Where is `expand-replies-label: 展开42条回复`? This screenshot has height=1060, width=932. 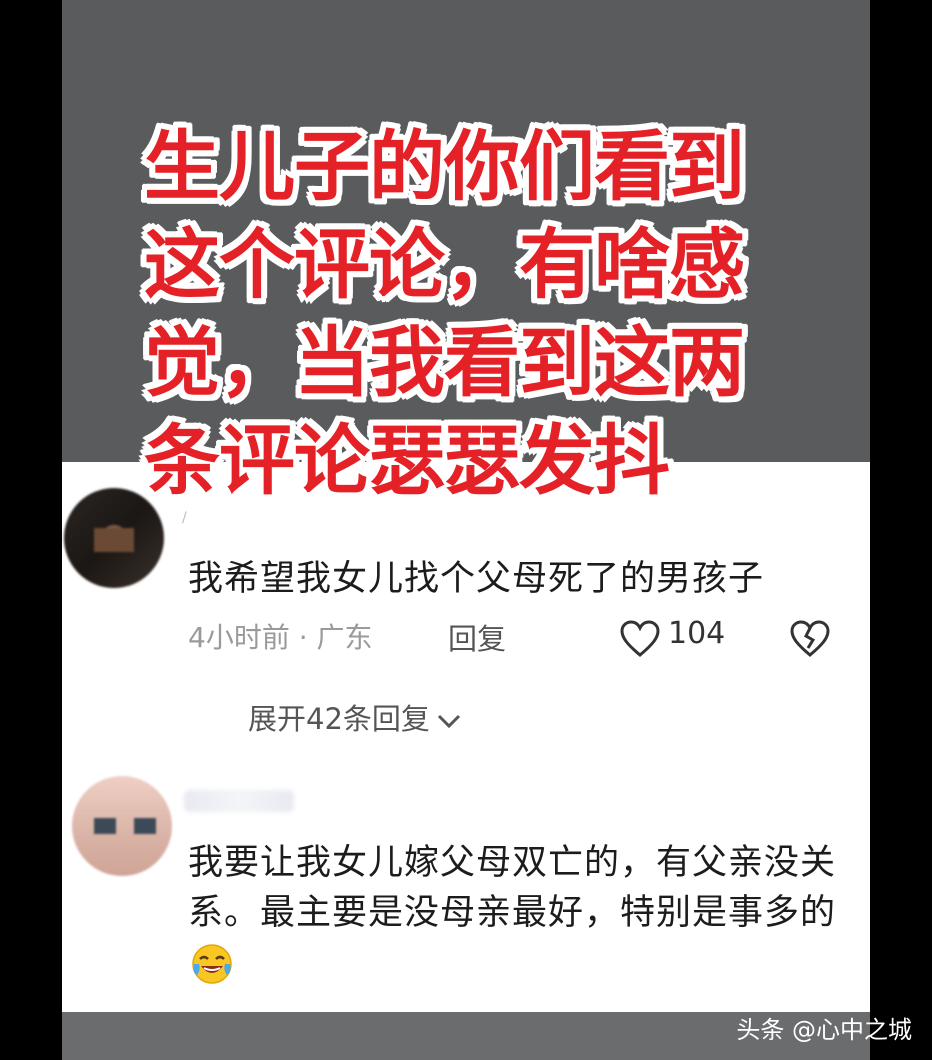
expand-replies-label: 展开42条回复 is located at coordinates (339, 719).